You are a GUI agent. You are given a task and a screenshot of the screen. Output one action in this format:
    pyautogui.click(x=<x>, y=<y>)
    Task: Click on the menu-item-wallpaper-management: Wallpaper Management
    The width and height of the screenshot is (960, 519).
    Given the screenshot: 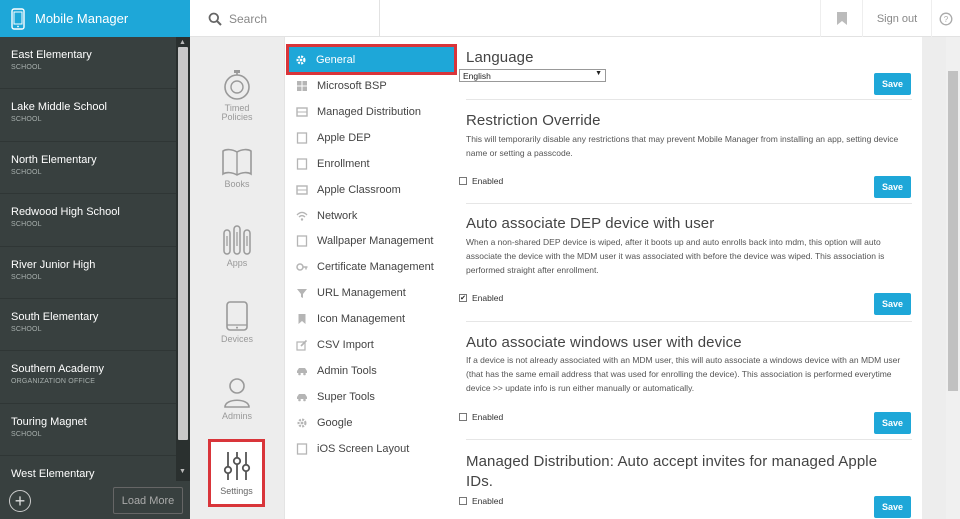 What is the action you would take?
    pyautogui.click(x=371, y=241)
    